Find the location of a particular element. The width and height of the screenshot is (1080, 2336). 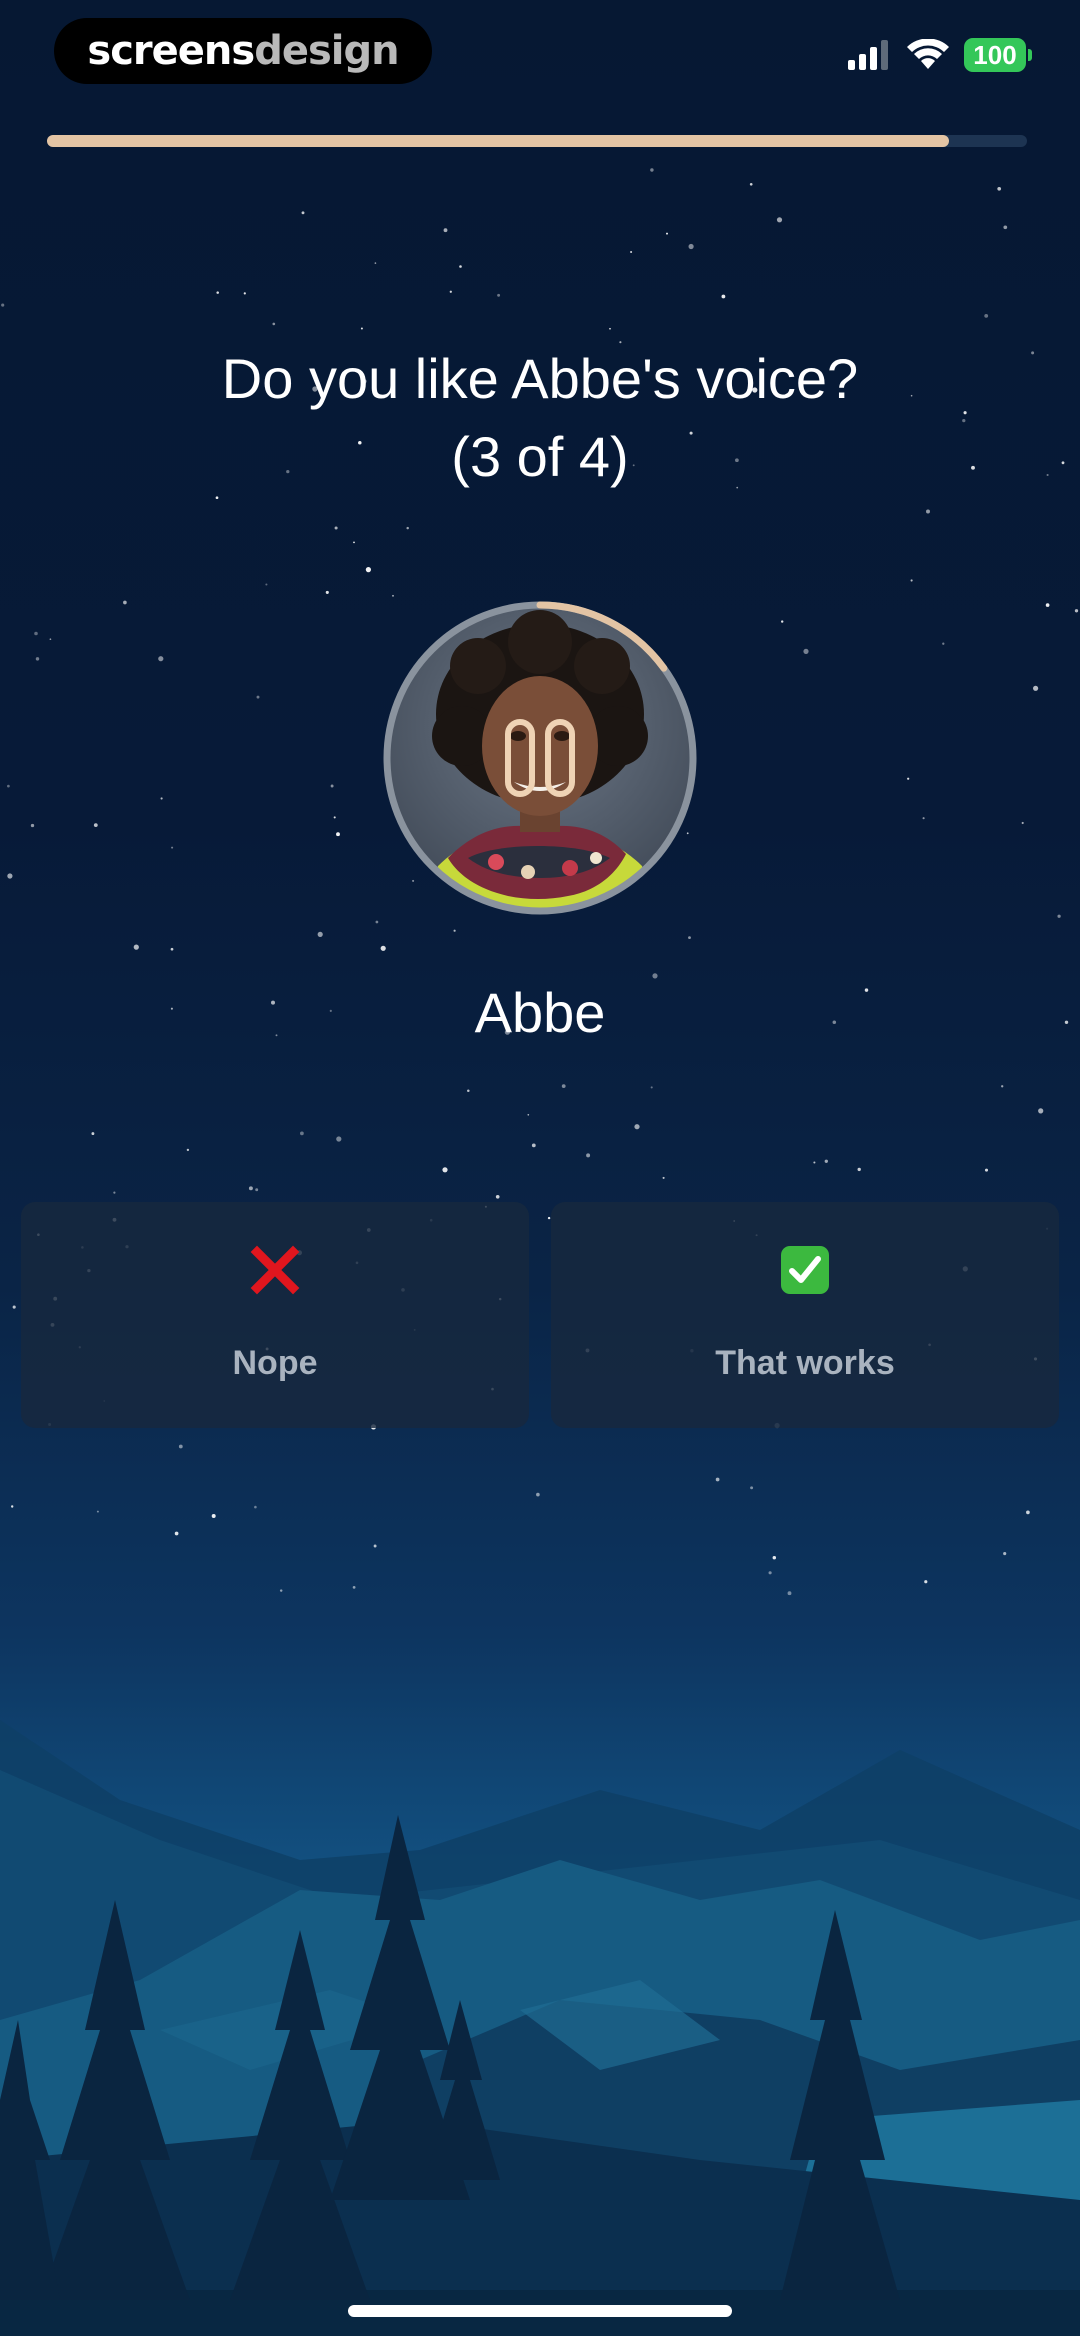

onboarding-progress-fill is located at coordinates (498, 141).